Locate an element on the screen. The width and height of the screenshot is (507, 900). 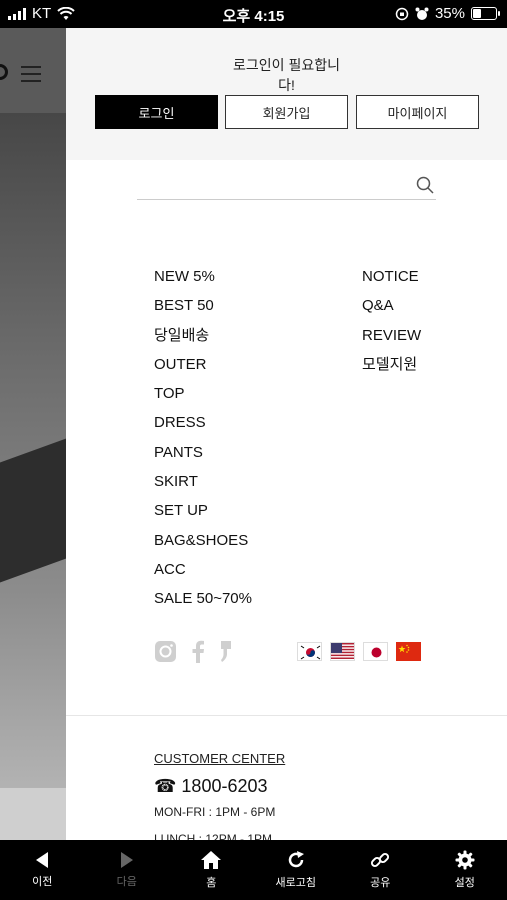
back-label: 이전 is located at coordinates (42, 882).